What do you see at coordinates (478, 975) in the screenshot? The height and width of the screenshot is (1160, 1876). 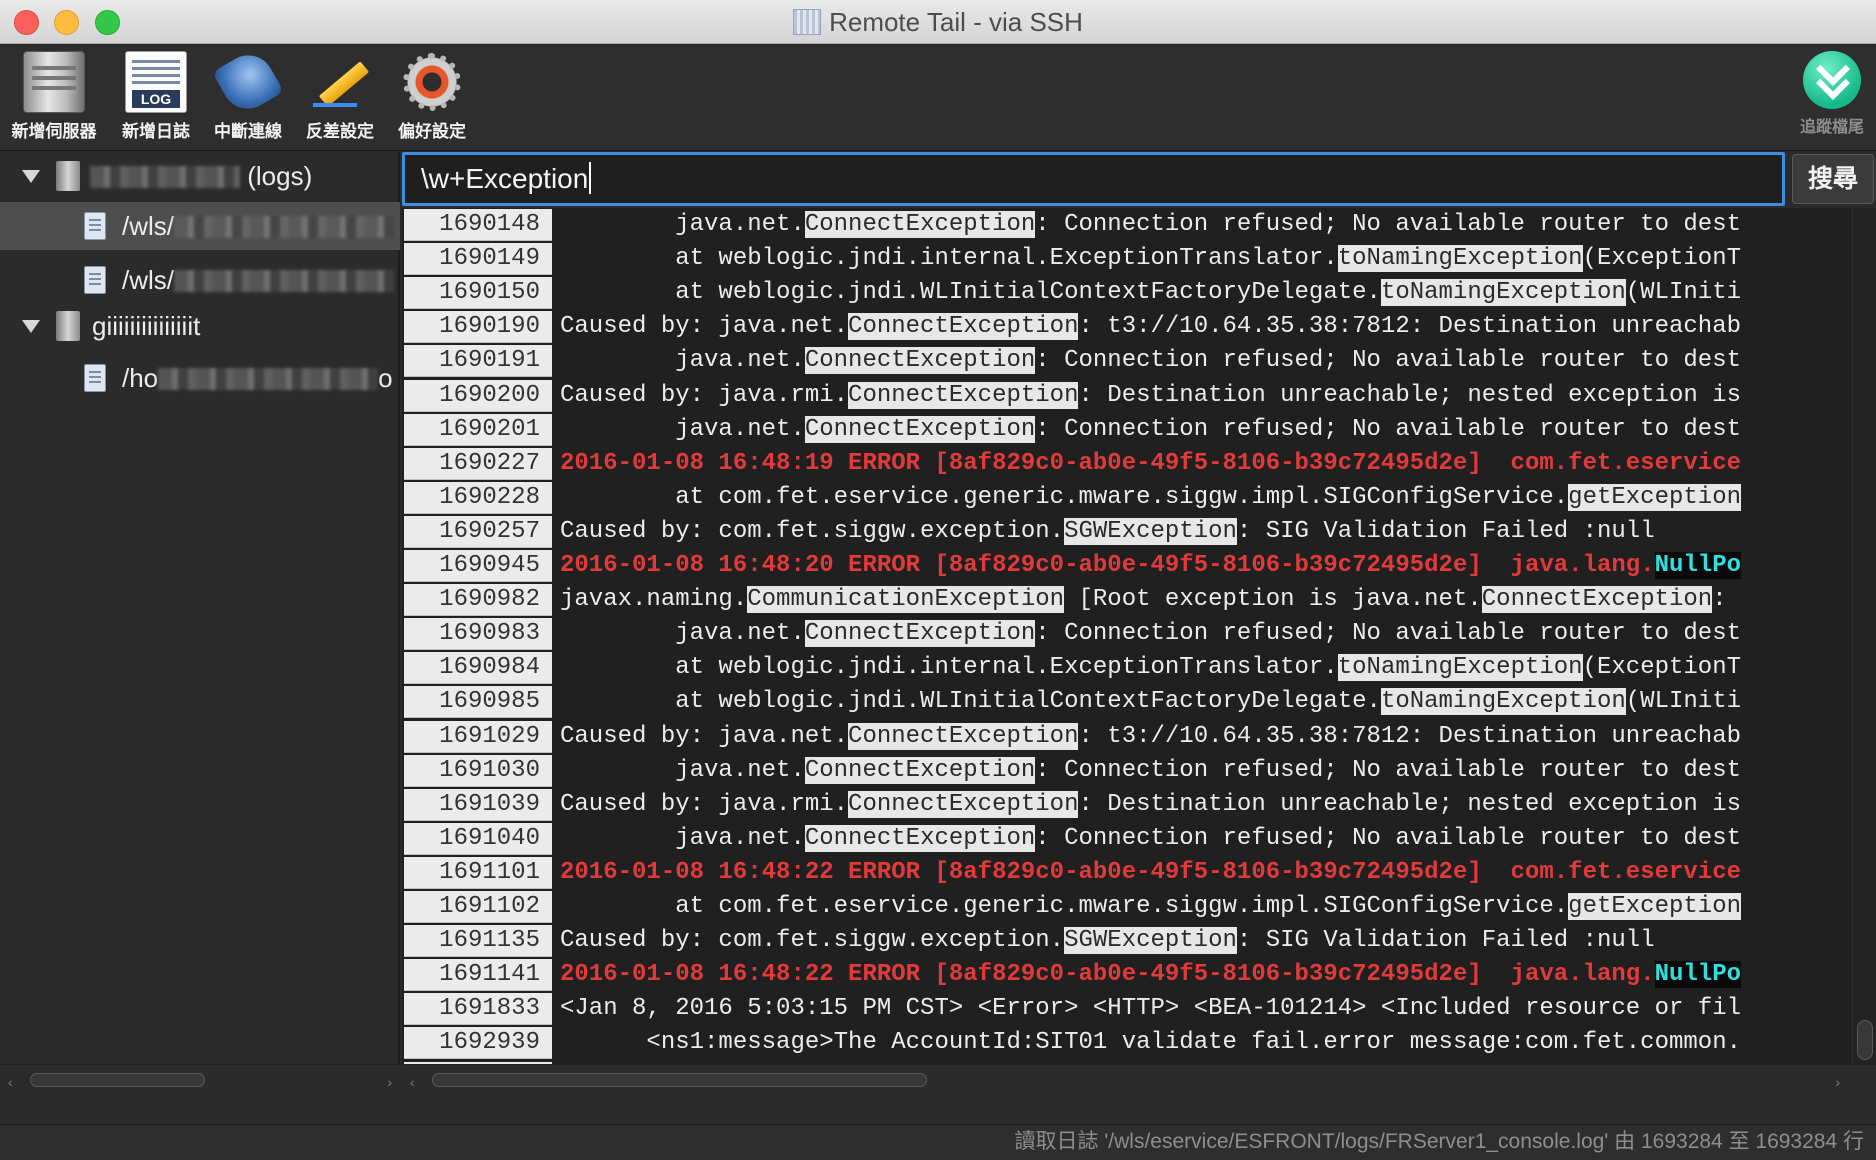 I see `line-number: 1691141` at bounding box center [478, 975].